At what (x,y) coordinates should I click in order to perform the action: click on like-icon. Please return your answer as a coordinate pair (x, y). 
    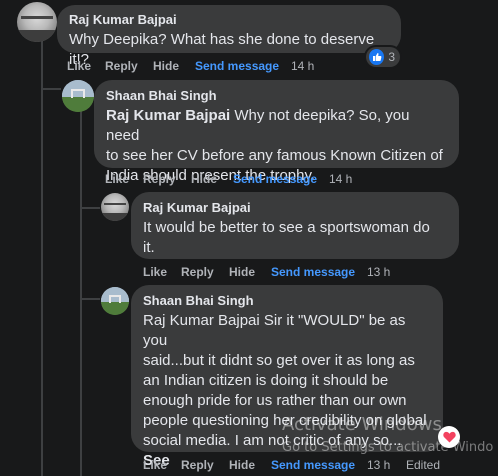
    Looking at the image, I should click on (377, 57).